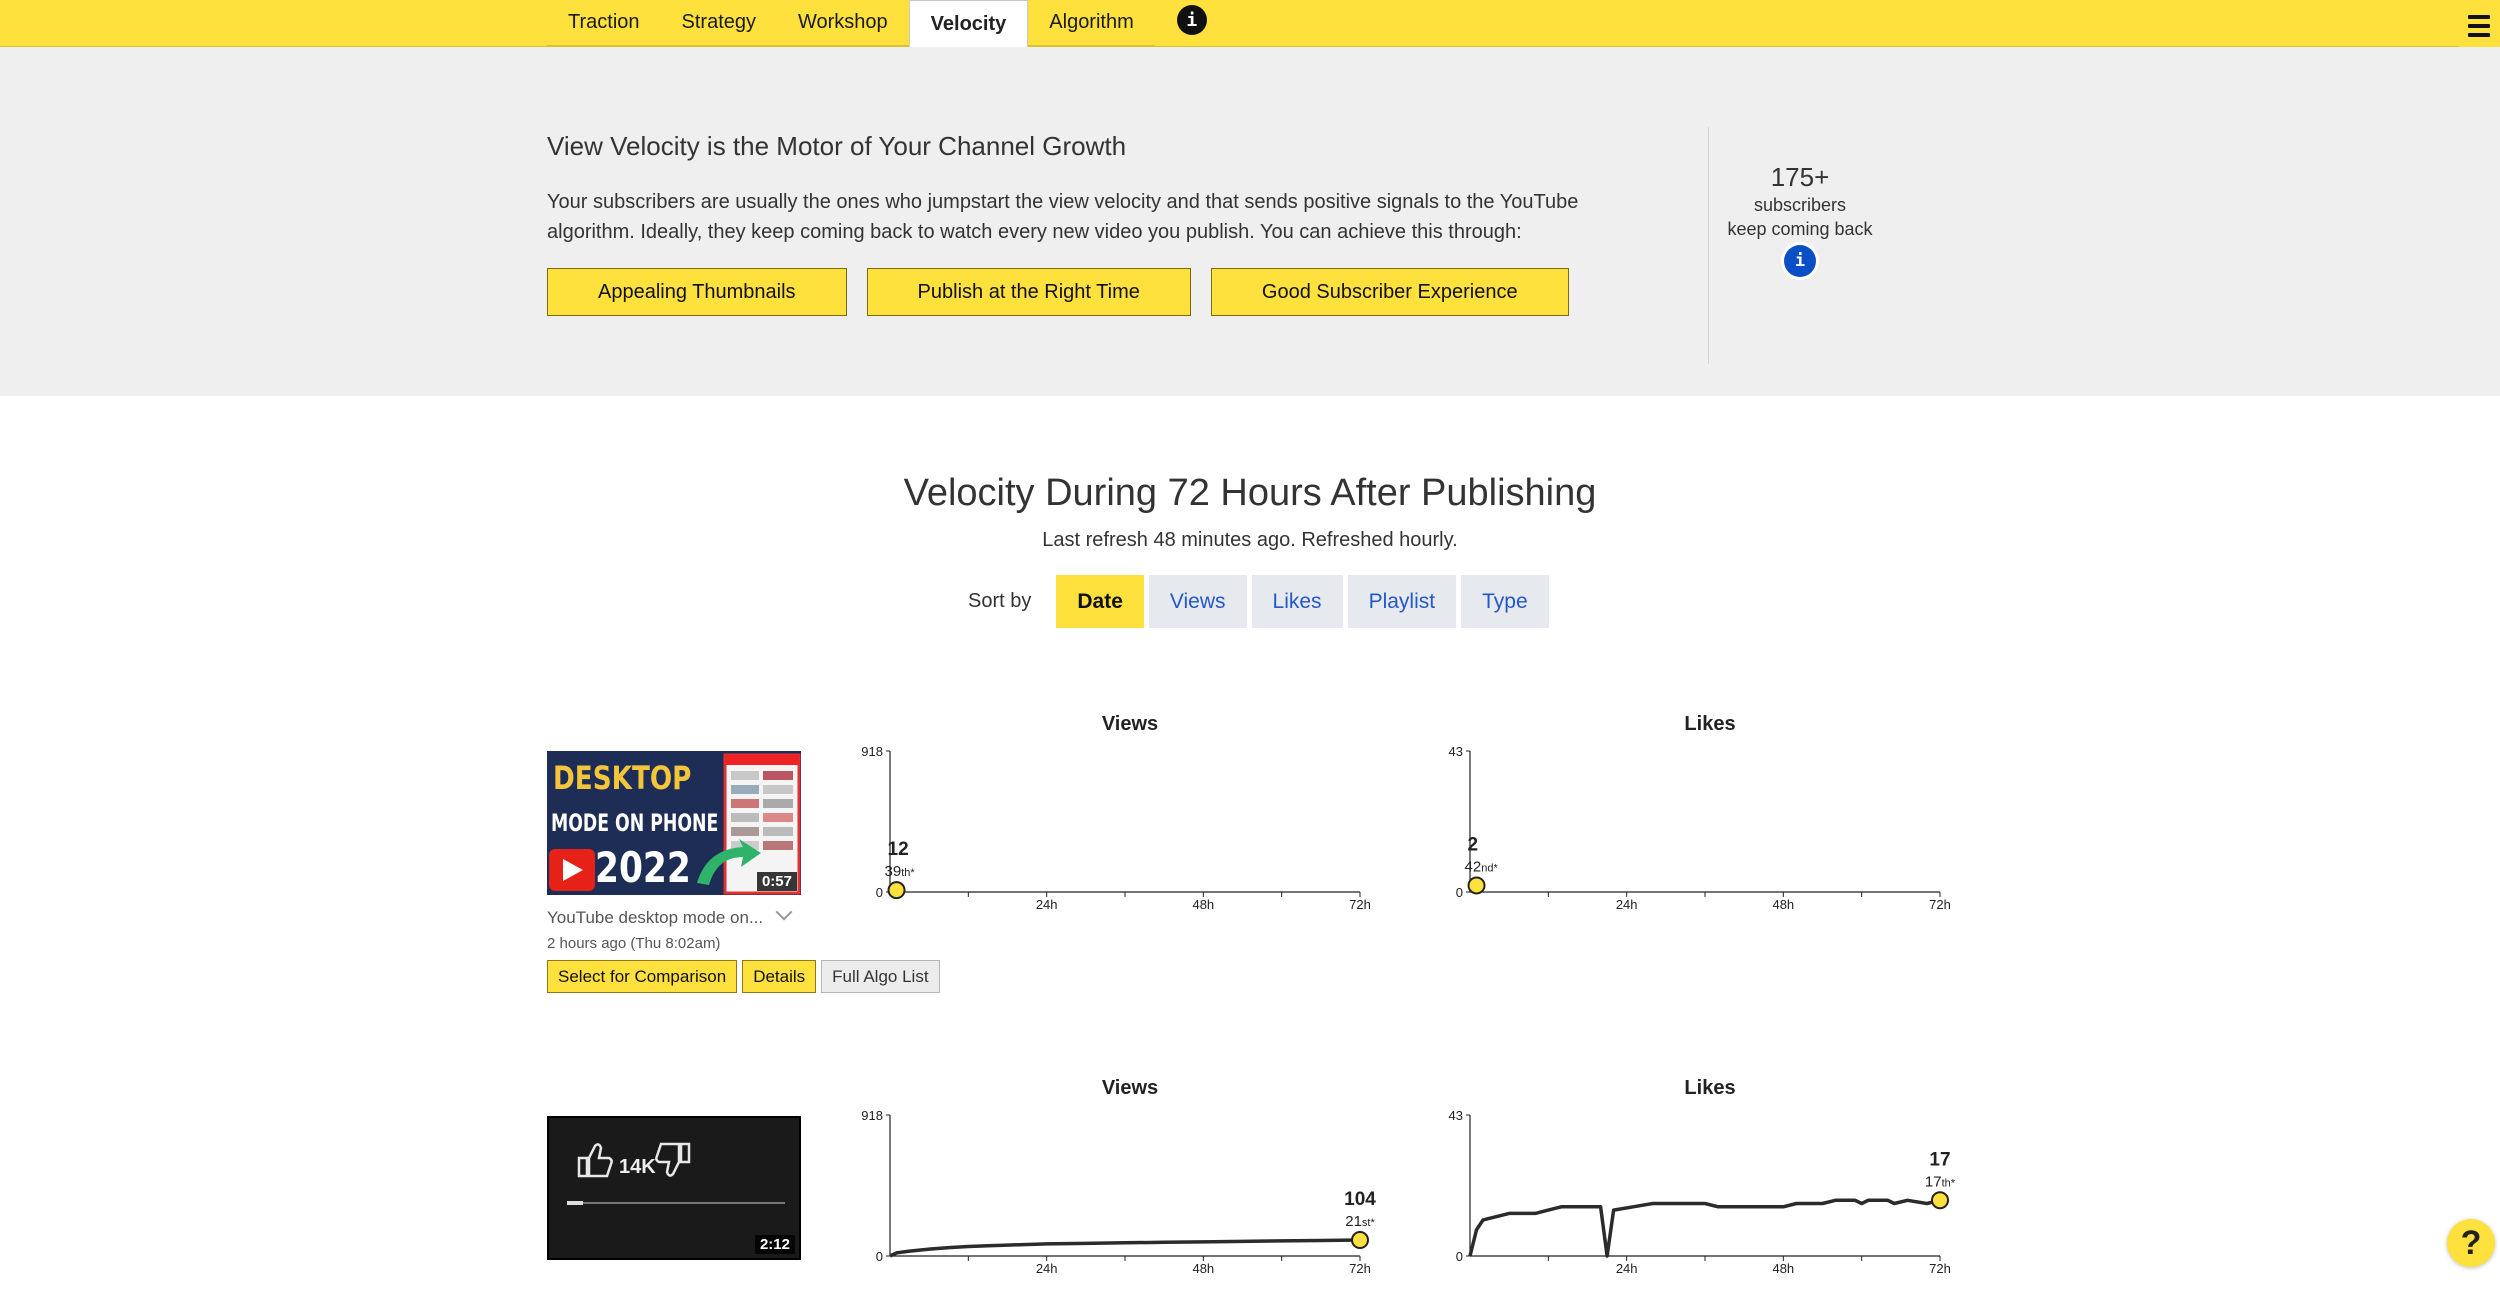 Image resolution: width=2500 pixels, height=1289 pixels. What do you see at coordinates (1482, 866) in the screenshot?
I see `rank-label: 42nd*` at bounding box center [1482, 866].